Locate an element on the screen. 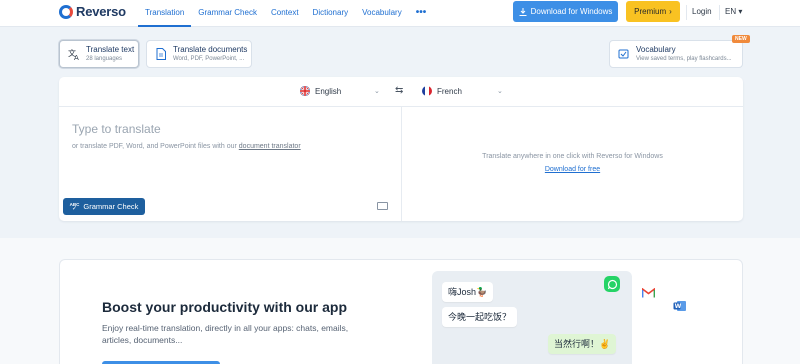 The height and width of the screenshot is (364, 800). nav-vocabulary: Vocabulary is located at coordinates (382, 13).